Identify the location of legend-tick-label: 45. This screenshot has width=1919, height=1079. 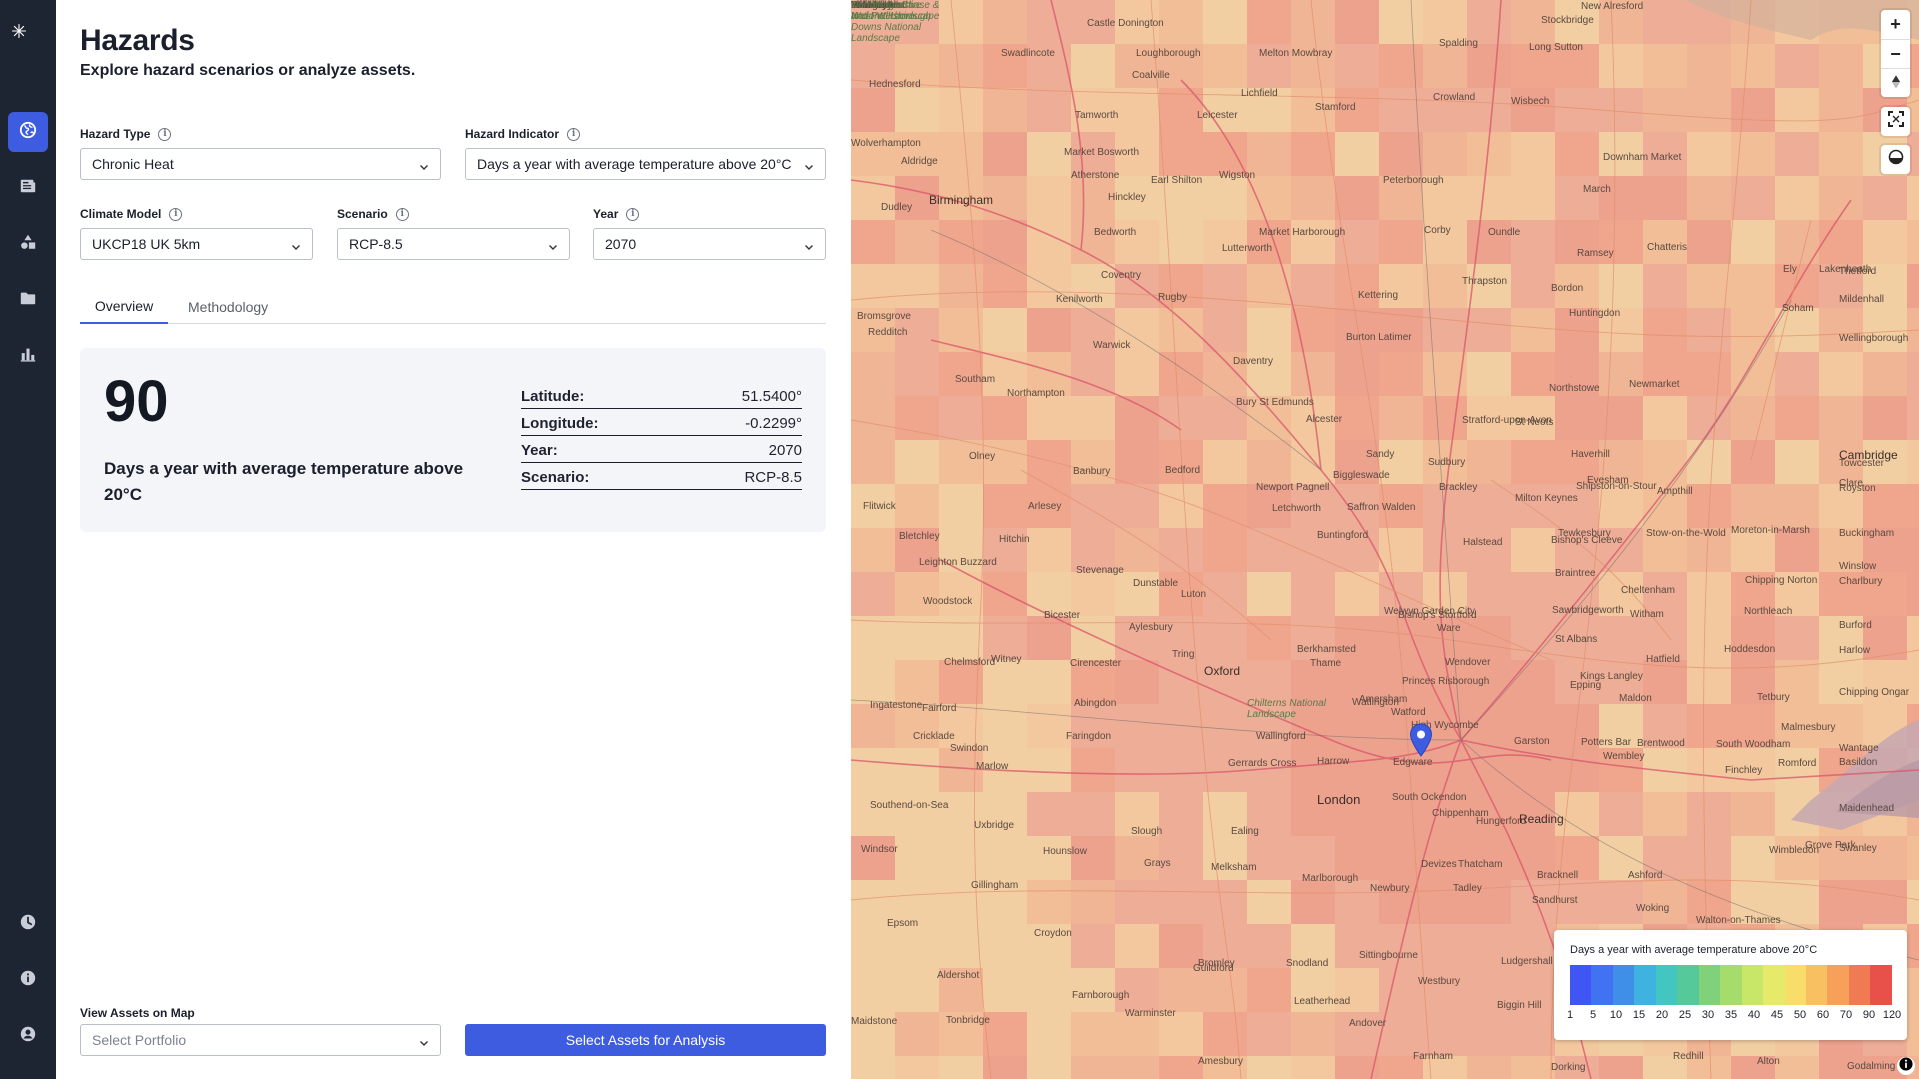
(1777, 1015).